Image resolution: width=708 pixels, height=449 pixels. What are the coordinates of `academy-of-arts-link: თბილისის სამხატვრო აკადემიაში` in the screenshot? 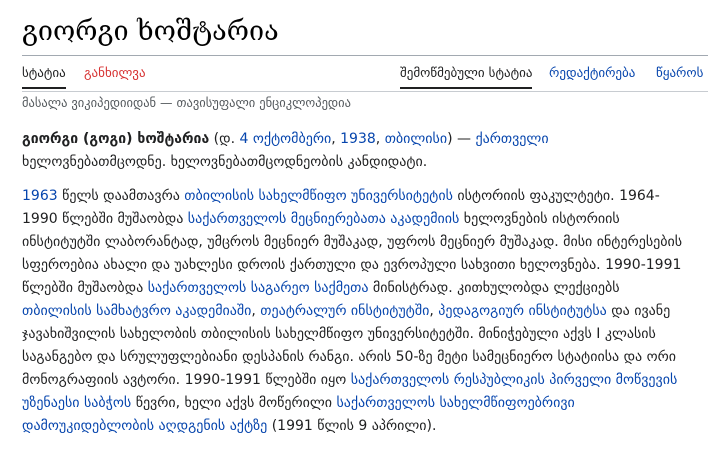 It's located at (136, 311).